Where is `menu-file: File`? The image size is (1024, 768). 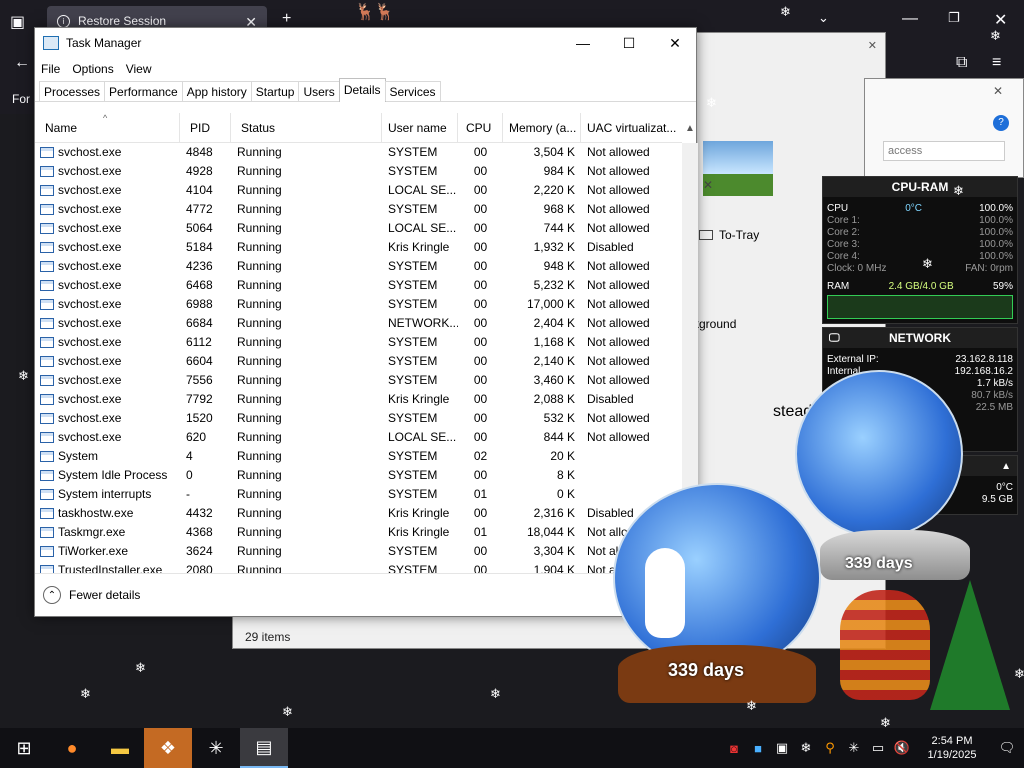 menu-file: File is located at coordinates (50, 69).